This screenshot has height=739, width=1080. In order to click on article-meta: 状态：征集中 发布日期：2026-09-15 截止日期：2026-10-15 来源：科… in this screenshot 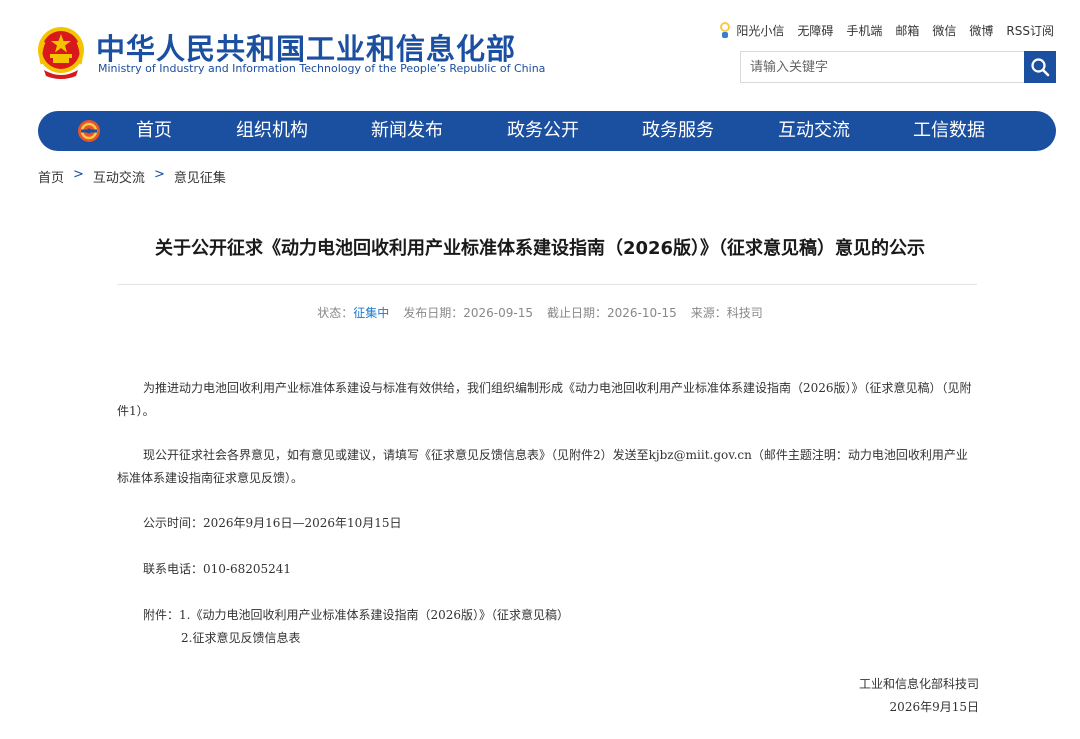, I will do `click(540, 312)`.